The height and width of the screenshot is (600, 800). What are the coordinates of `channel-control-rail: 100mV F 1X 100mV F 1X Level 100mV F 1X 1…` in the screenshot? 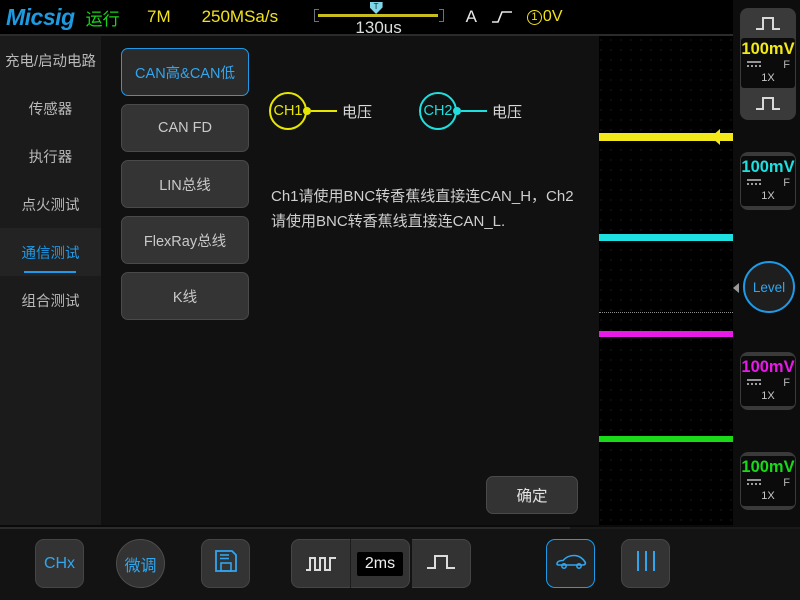 It's located at (766, 263).